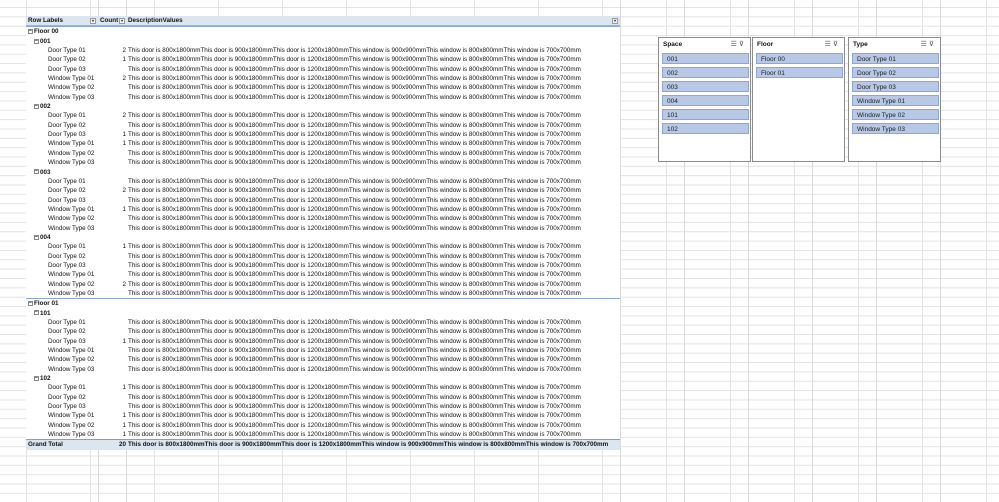 This screenshot has height=502, width=999. What do you see at coordinates (705, 128) in the screenshot?
I see `slicer-item: 102` at bounding box center [705, 128].